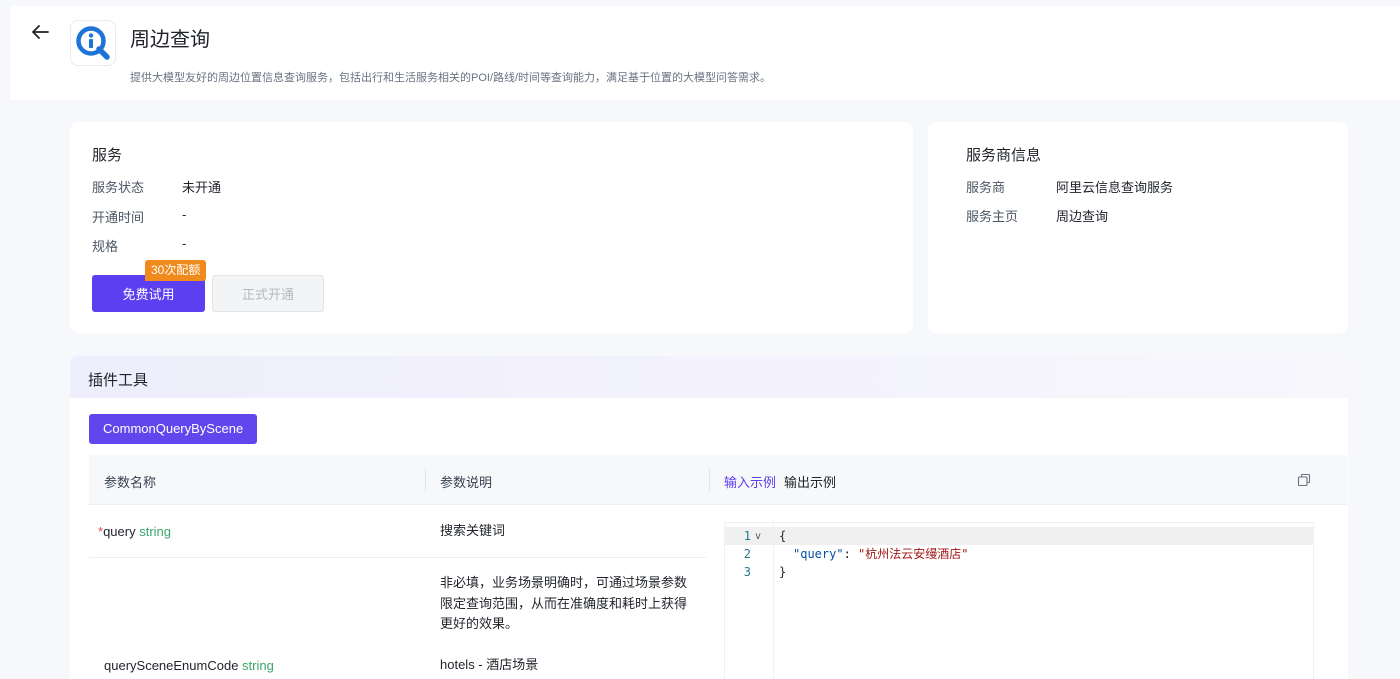 This screenshot has height=679, width=1400. What do you see at coordinates (564, 603) in the screenshot?
I see `param-description-line: 限定查询范围，从而在准确度和耗时上获得` at bounding box center [564, 603].